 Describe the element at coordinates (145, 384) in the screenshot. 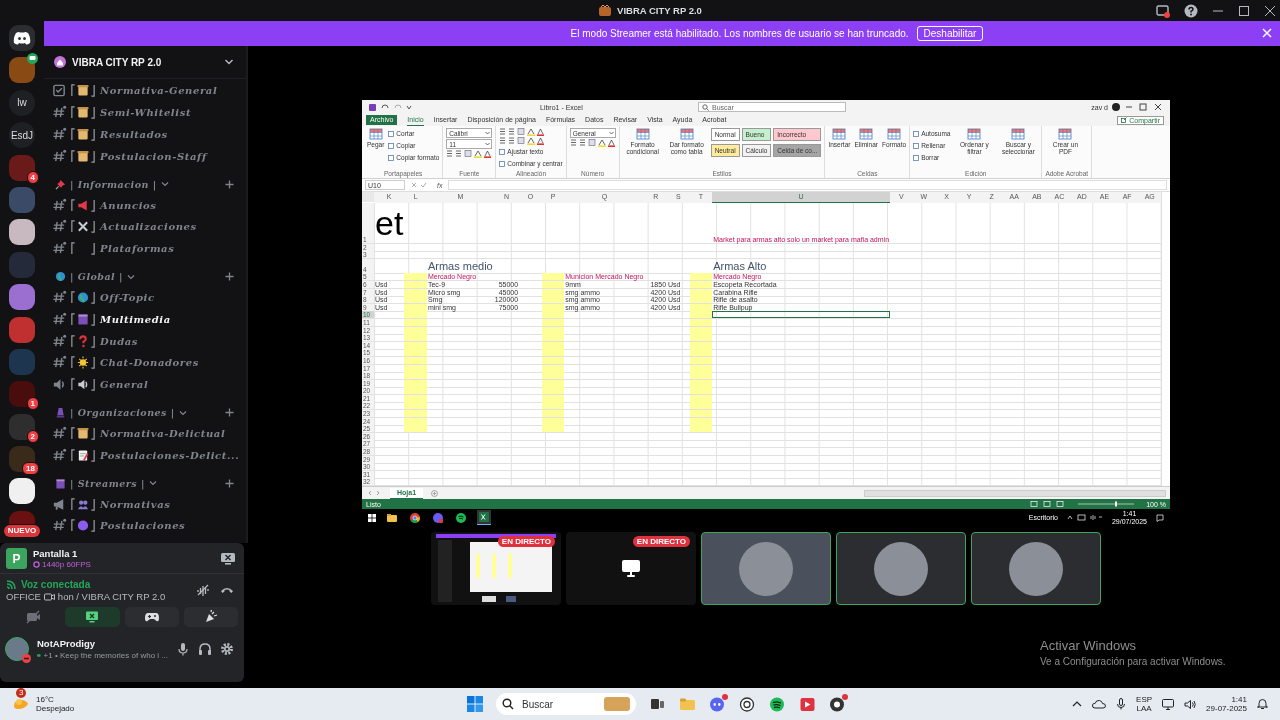

I see `channel-item: General` at that location.